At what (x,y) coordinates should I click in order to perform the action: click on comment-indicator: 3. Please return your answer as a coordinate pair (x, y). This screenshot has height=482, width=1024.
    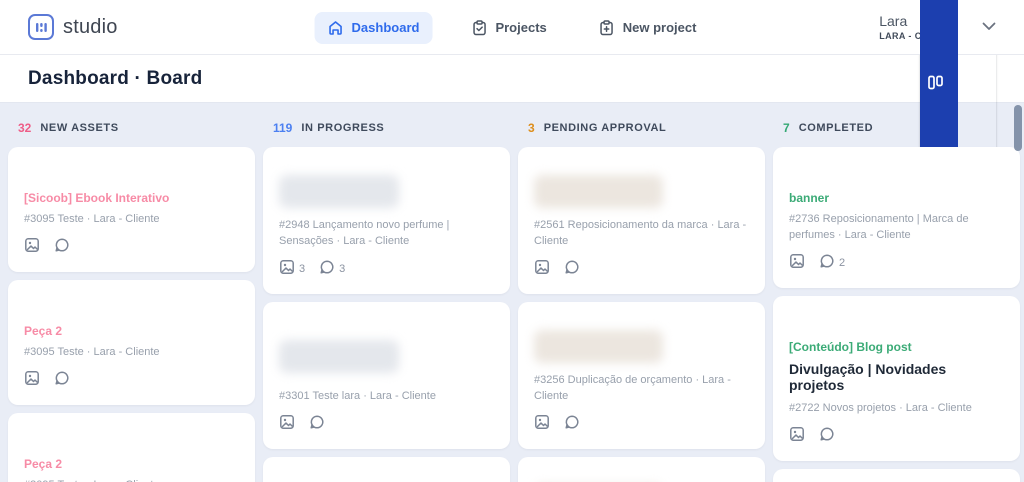
    Looking at the image, I should click on (332, 269).